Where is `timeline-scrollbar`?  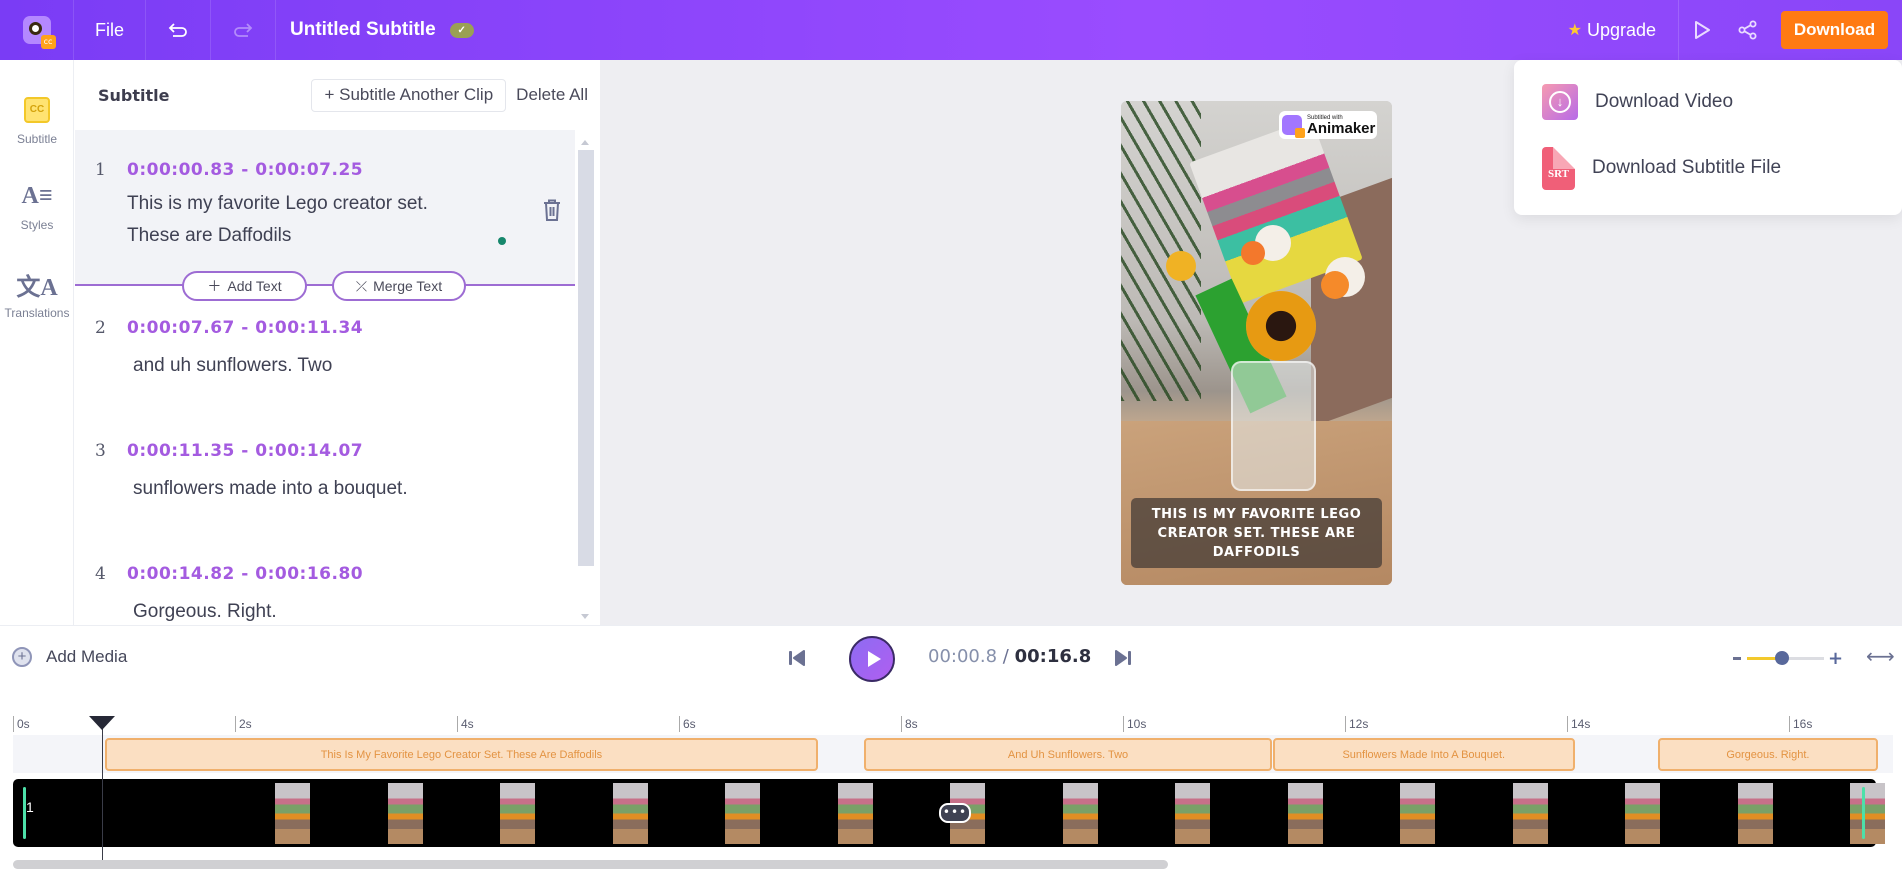 timeline-scrollbar is located at coordinates (590, 864).